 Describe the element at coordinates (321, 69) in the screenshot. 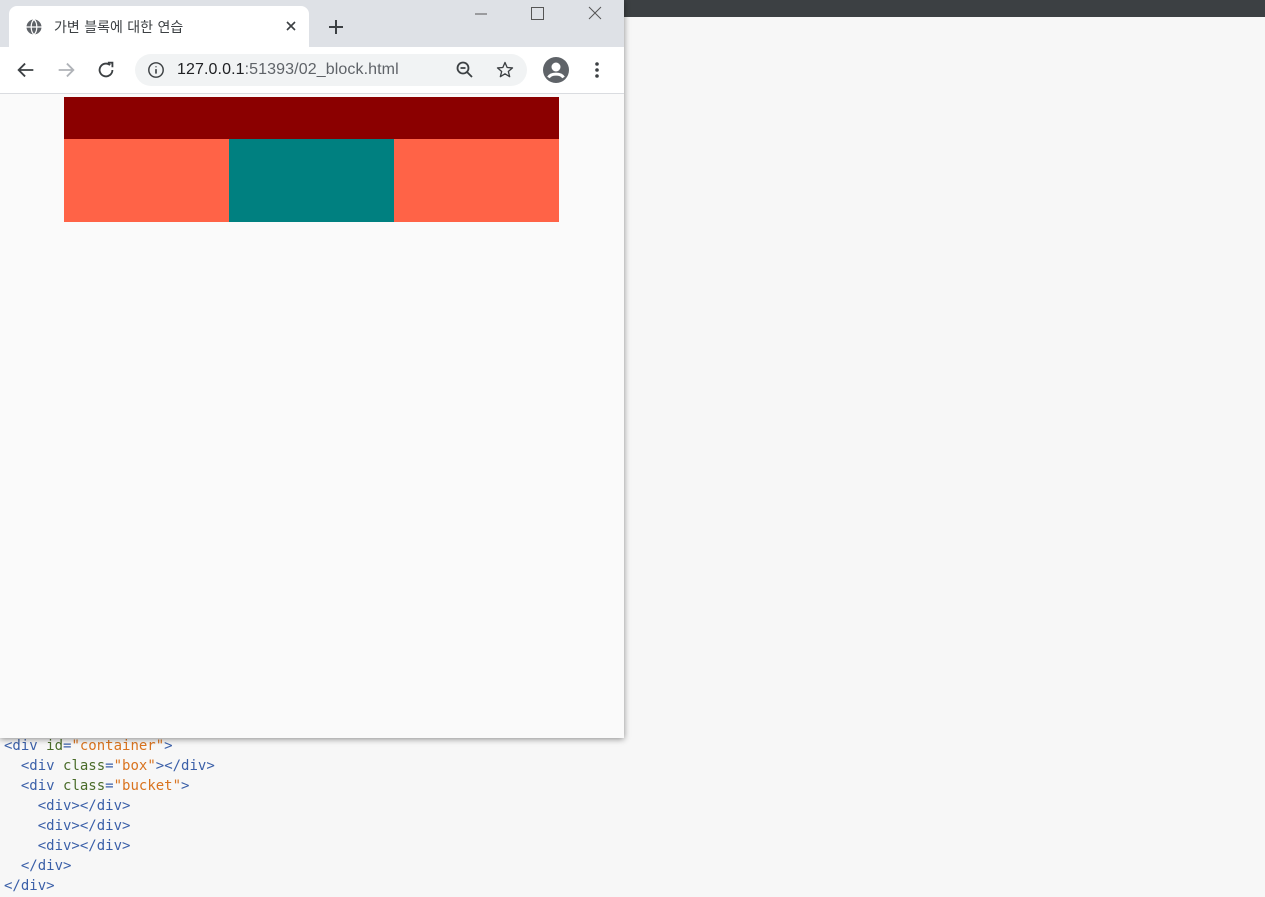

I see `url-path: :51393/02_block.html` at that location.